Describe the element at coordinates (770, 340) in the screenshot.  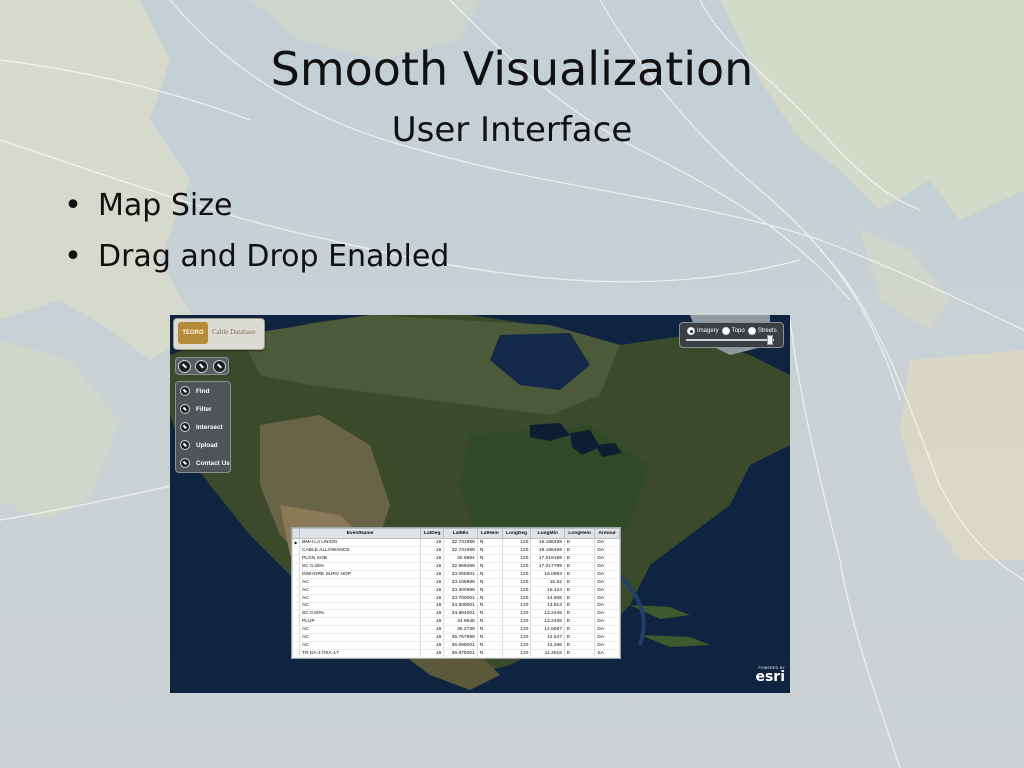
I see `transparency-slider-handle` at that location.